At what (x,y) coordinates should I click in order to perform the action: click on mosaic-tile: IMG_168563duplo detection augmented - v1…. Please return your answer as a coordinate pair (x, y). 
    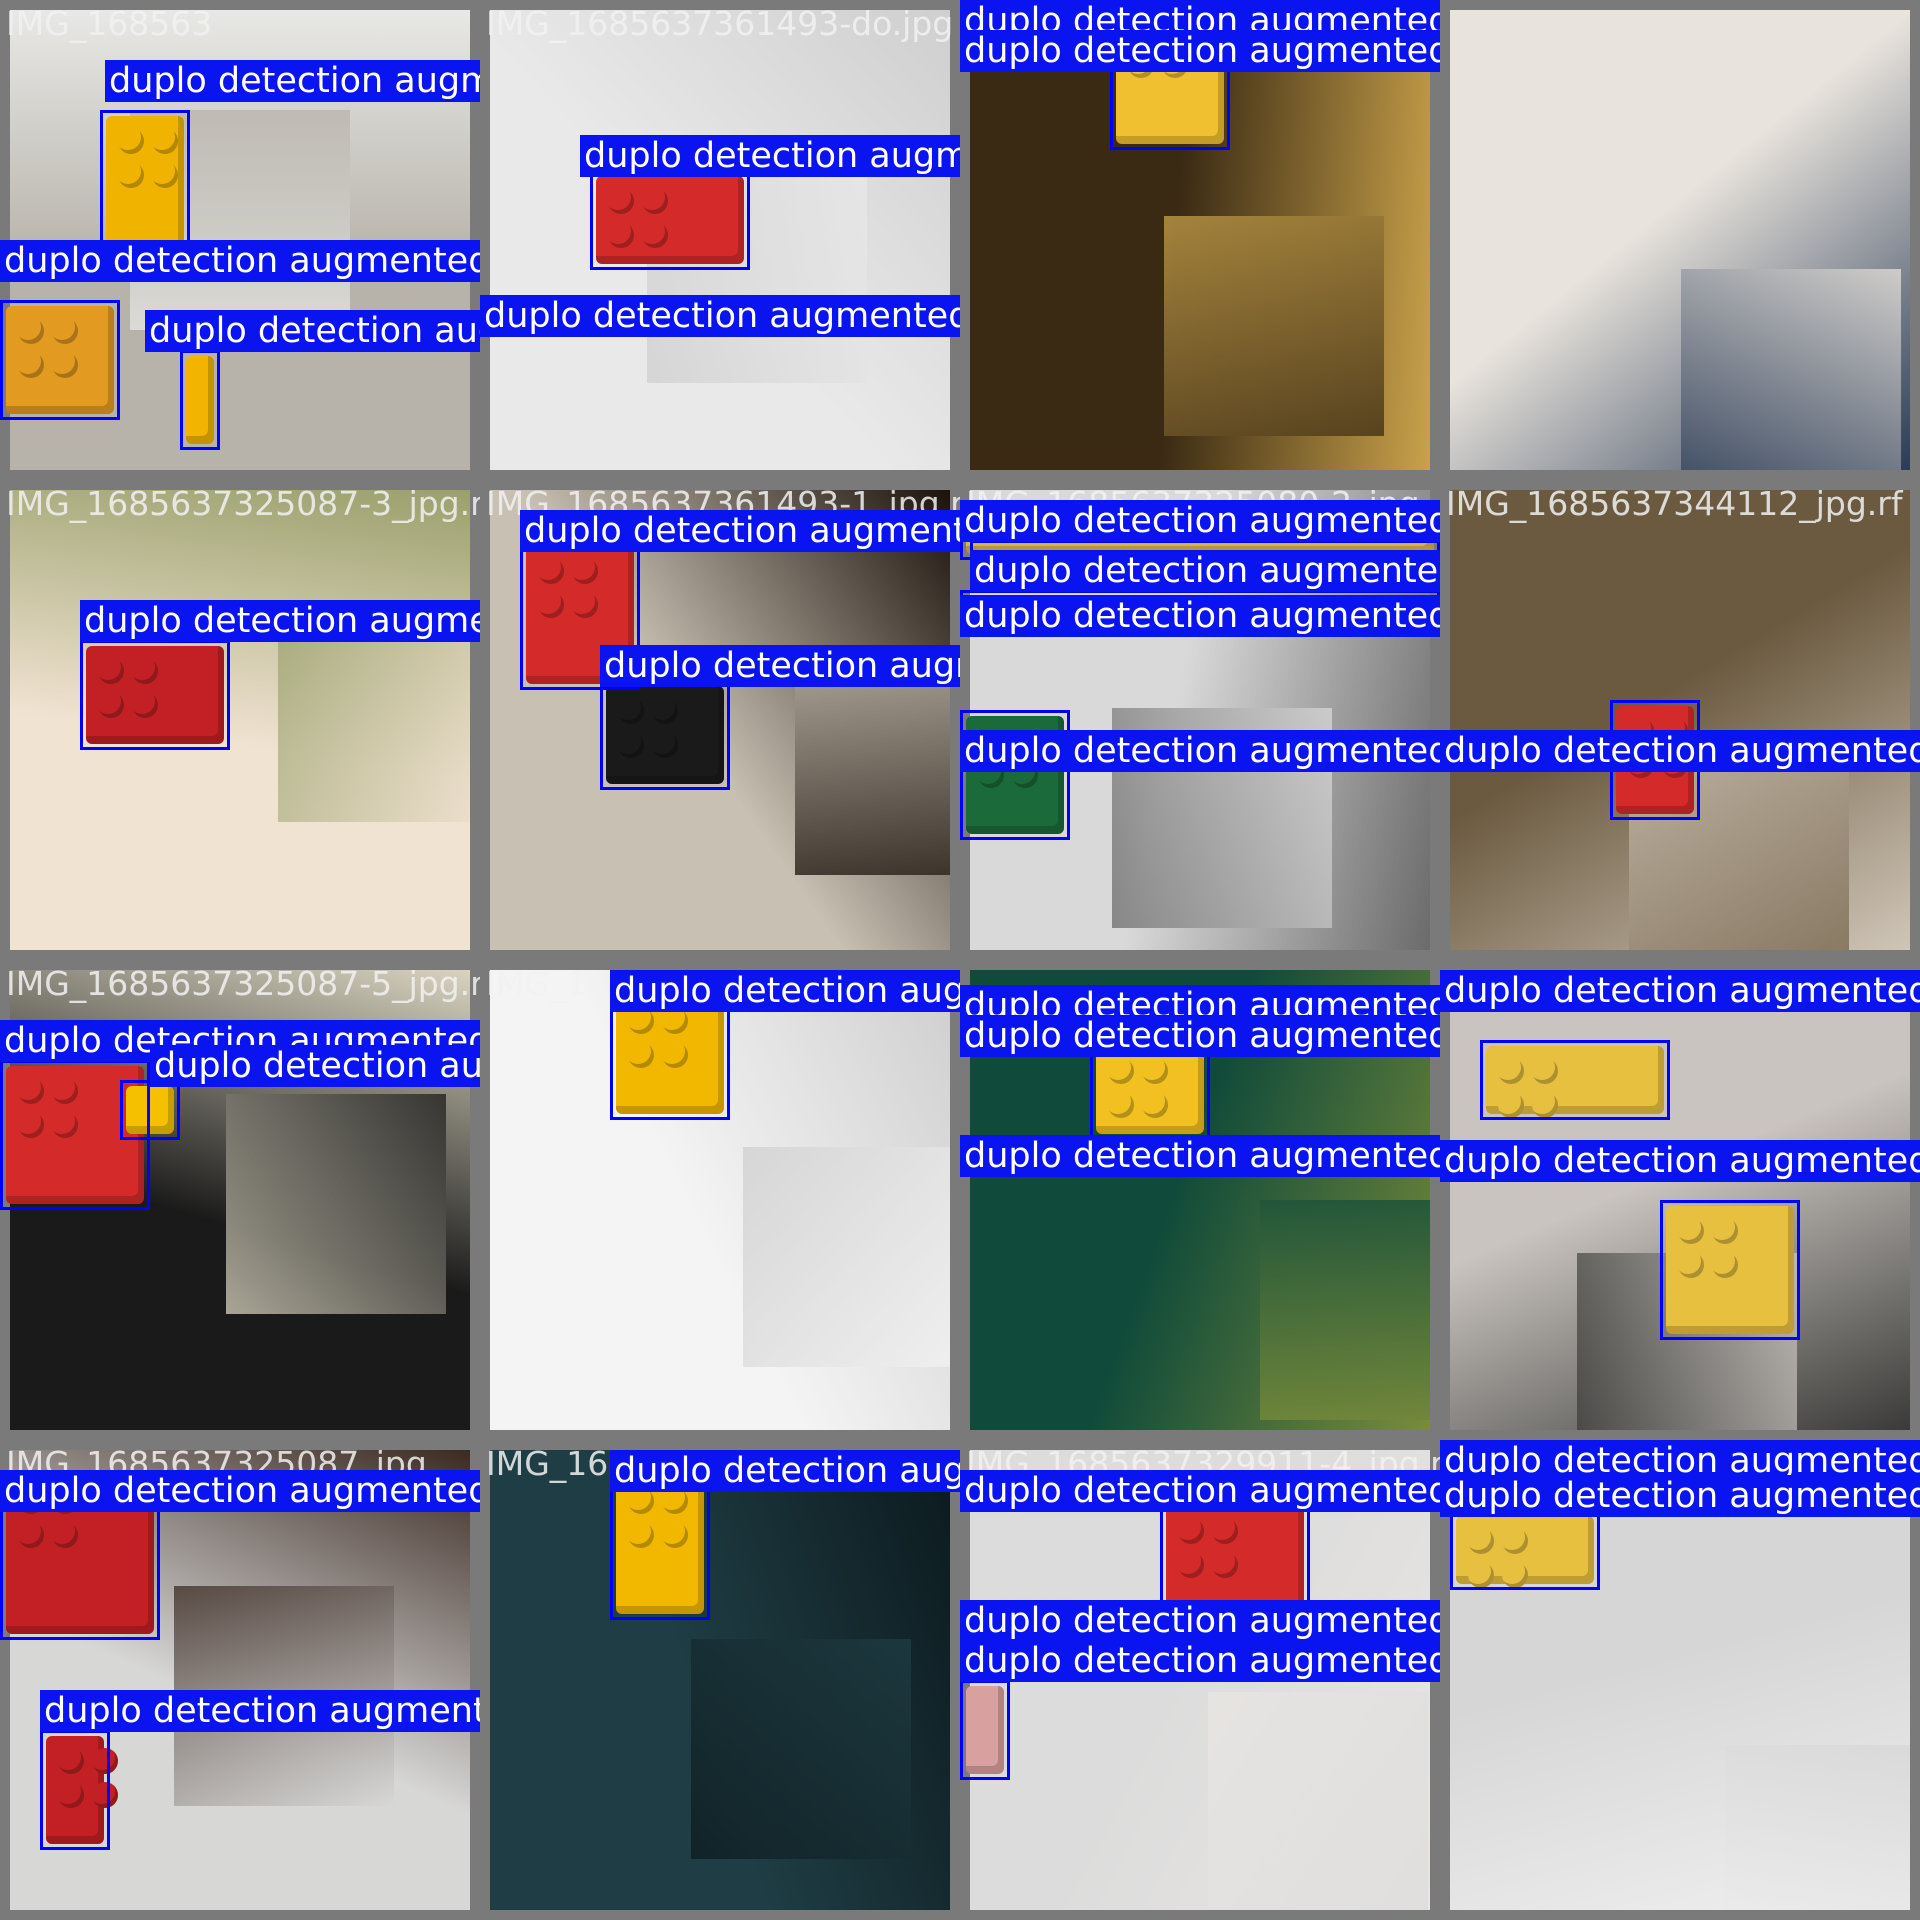
    Looking at the image, I should click on (240, 240).